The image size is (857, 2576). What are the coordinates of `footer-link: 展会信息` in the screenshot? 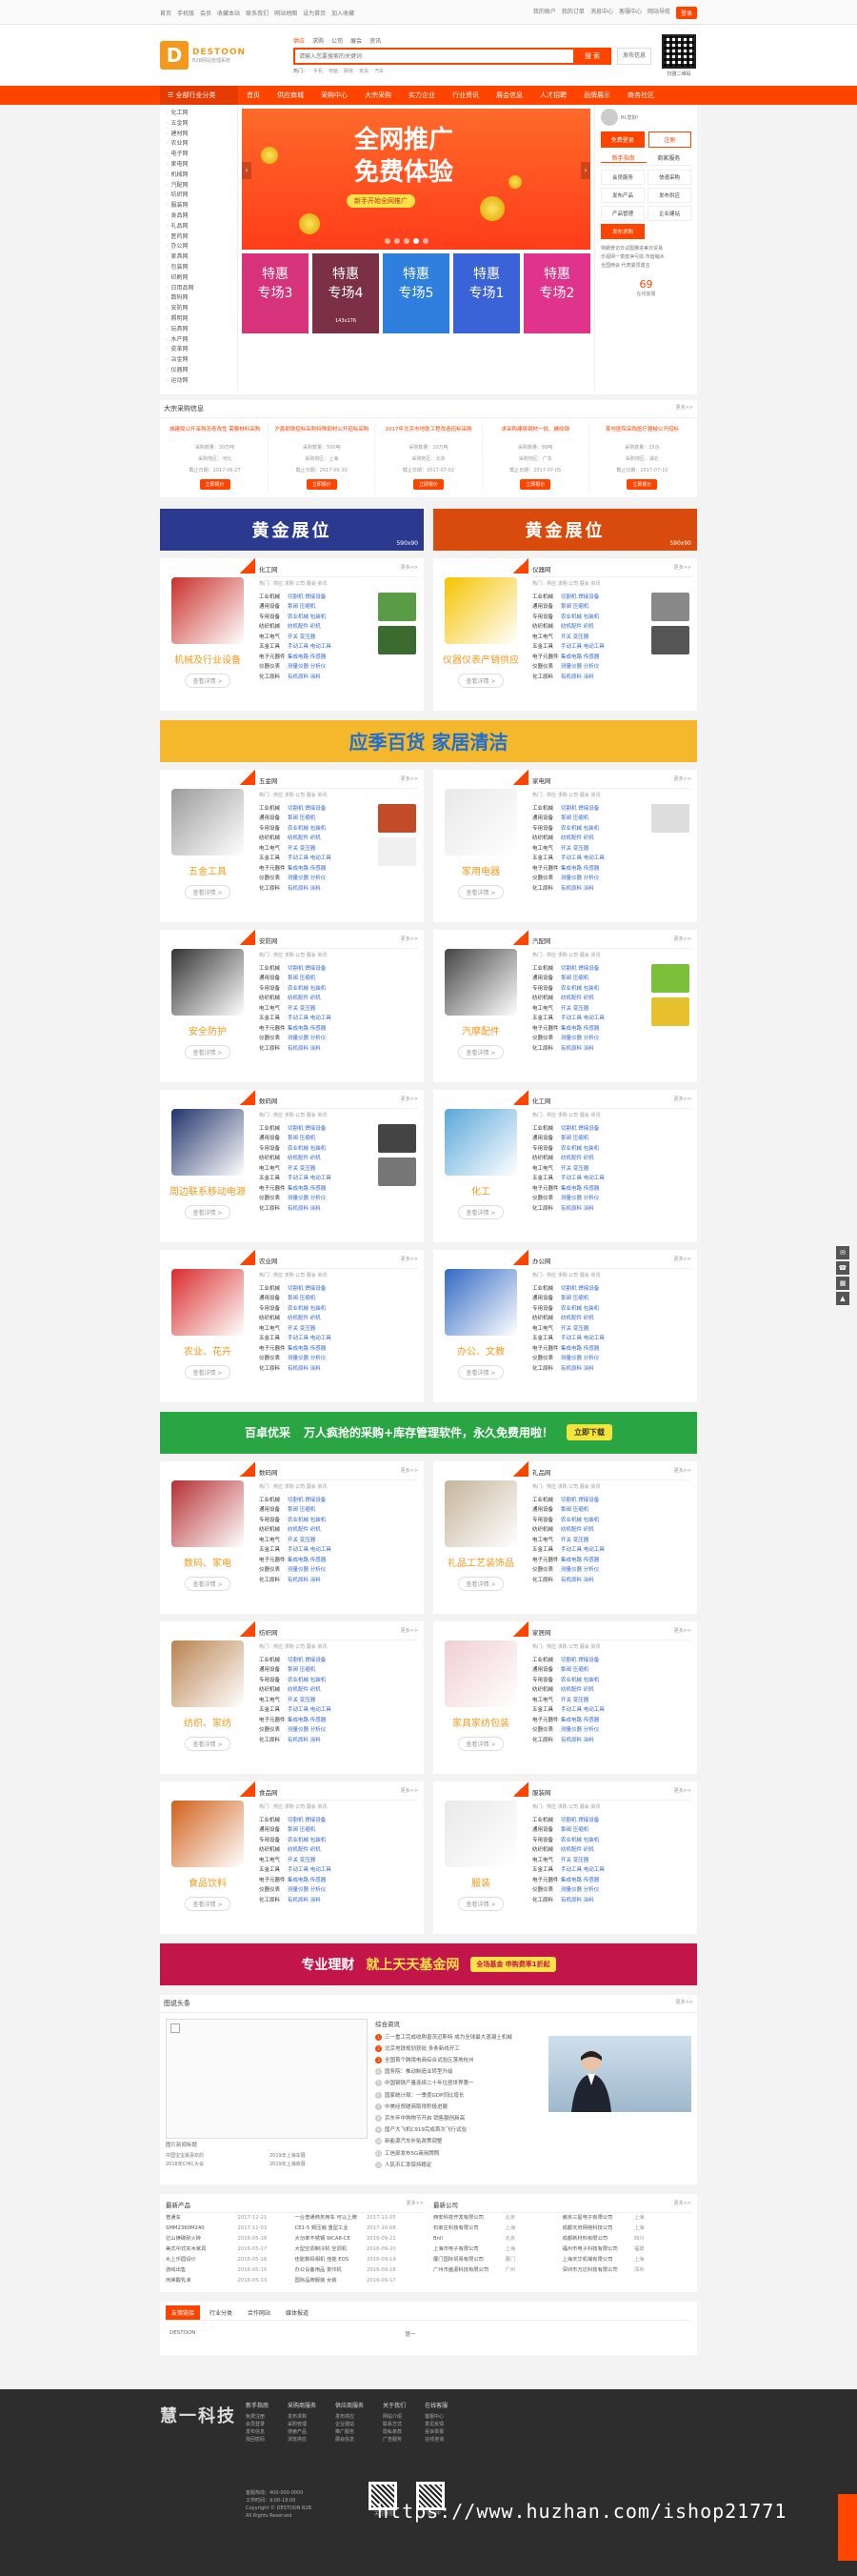 It's located at (349, 2440).